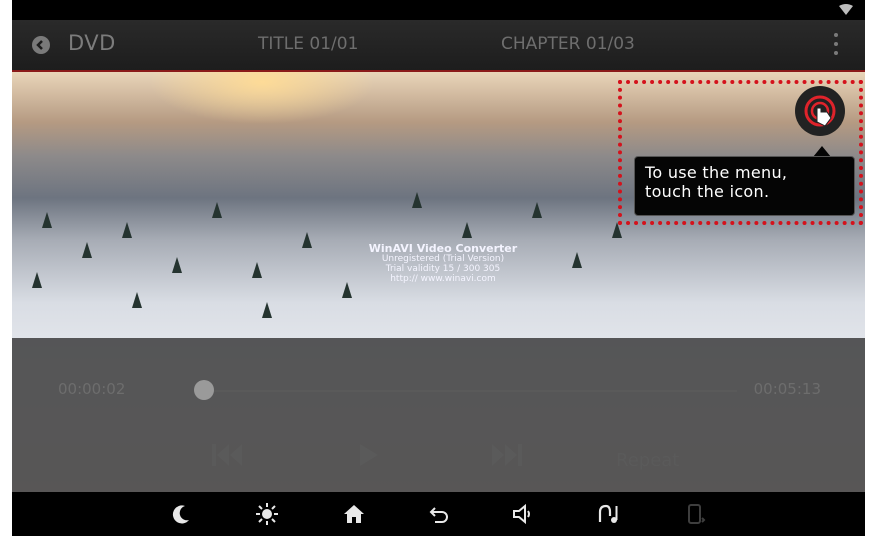 This screenshot has width=871, height=536. What do you see at coordinates (507, 455) in the screenshot?
I see `skip-next-icon` at bounding box center [507, 455].